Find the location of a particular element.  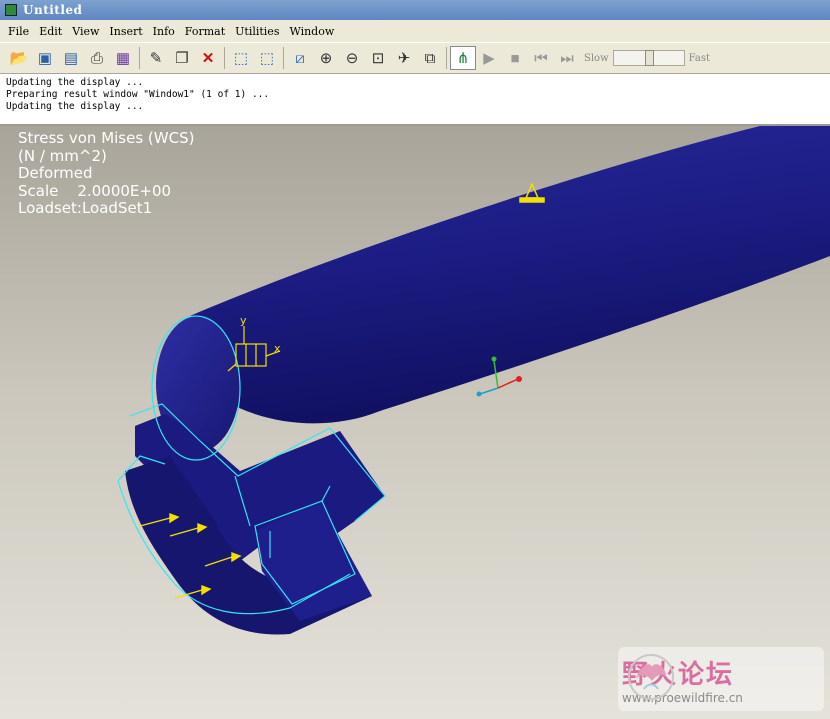

speed-slider-thumb is located at coordinates (649, 58).